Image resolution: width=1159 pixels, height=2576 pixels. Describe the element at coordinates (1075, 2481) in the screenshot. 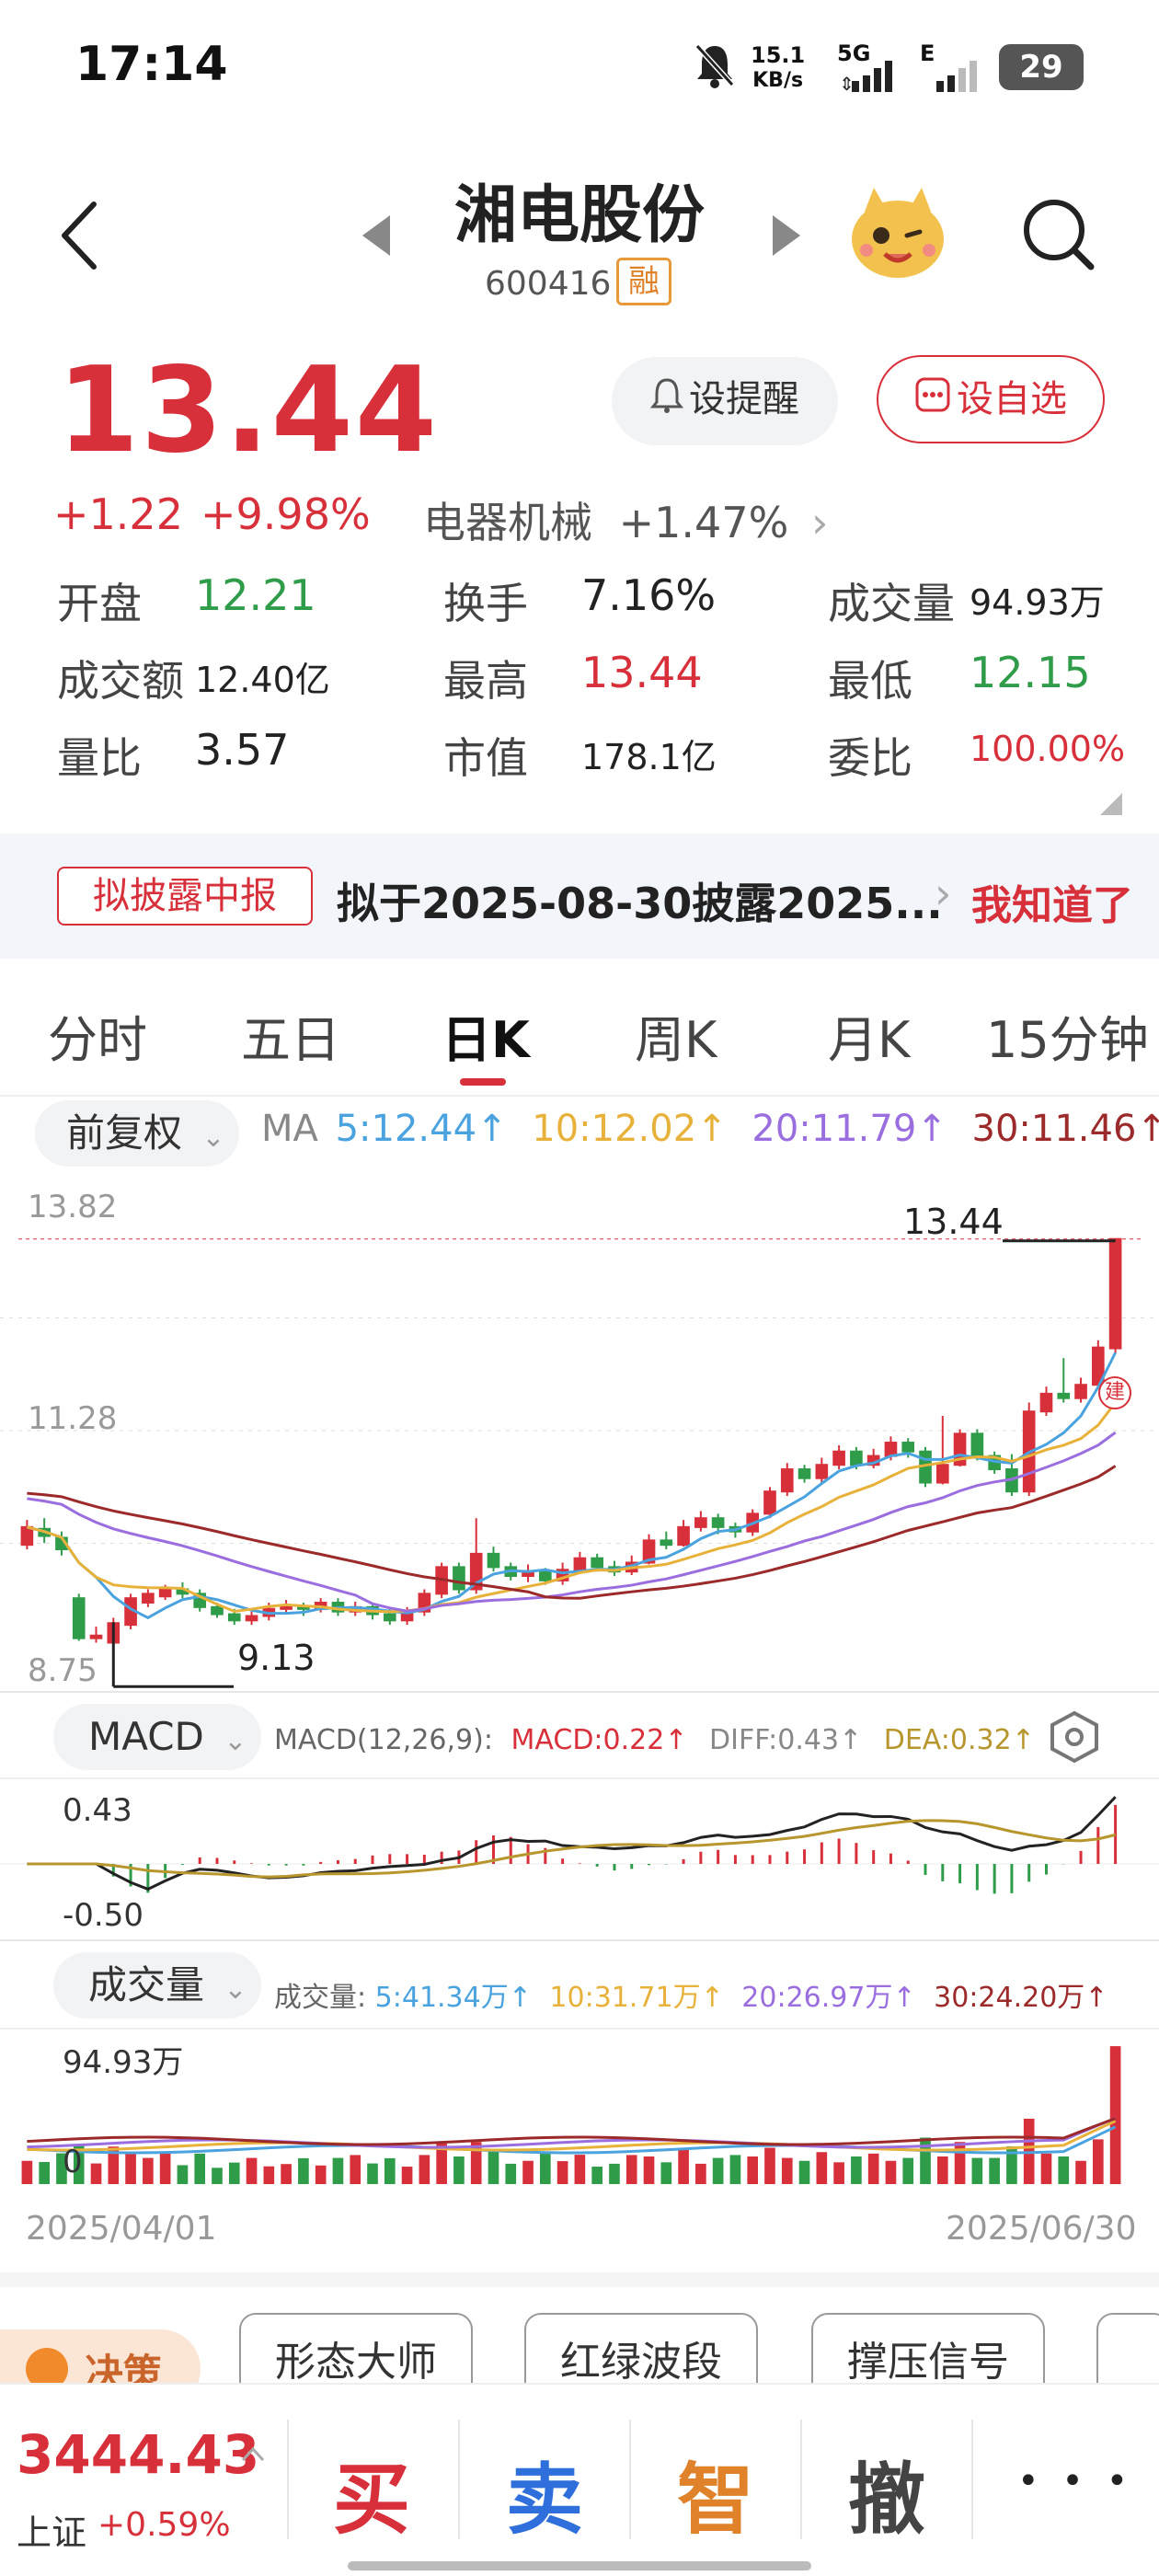

I see `more-menu-button: • • •` at that location.